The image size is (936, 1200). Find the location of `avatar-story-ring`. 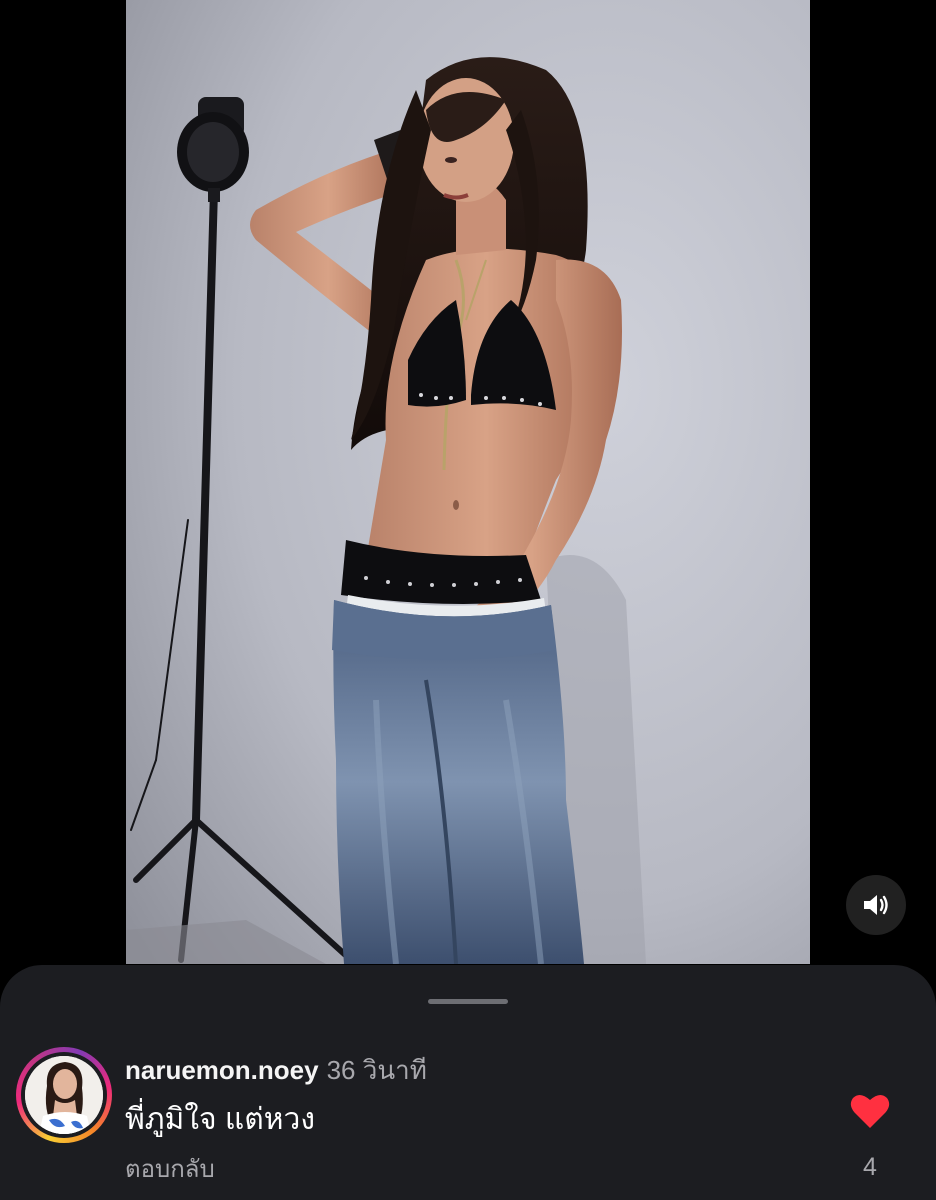

avatar-story-ring is located at coordinates (64, 1095).